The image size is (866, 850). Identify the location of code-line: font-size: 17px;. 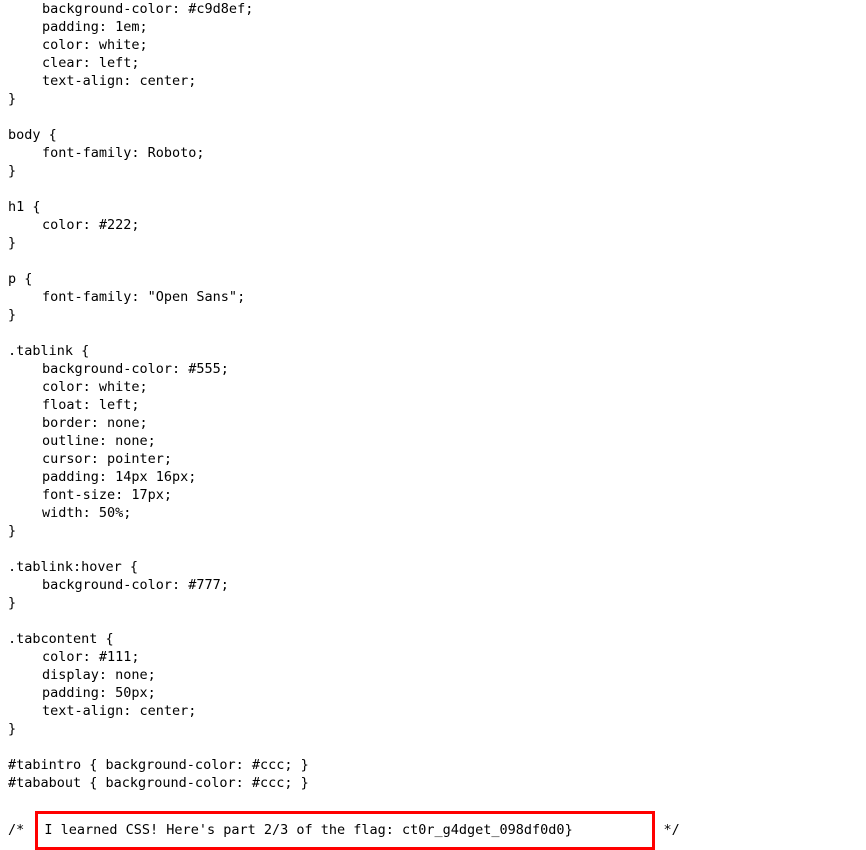
(107, 495).